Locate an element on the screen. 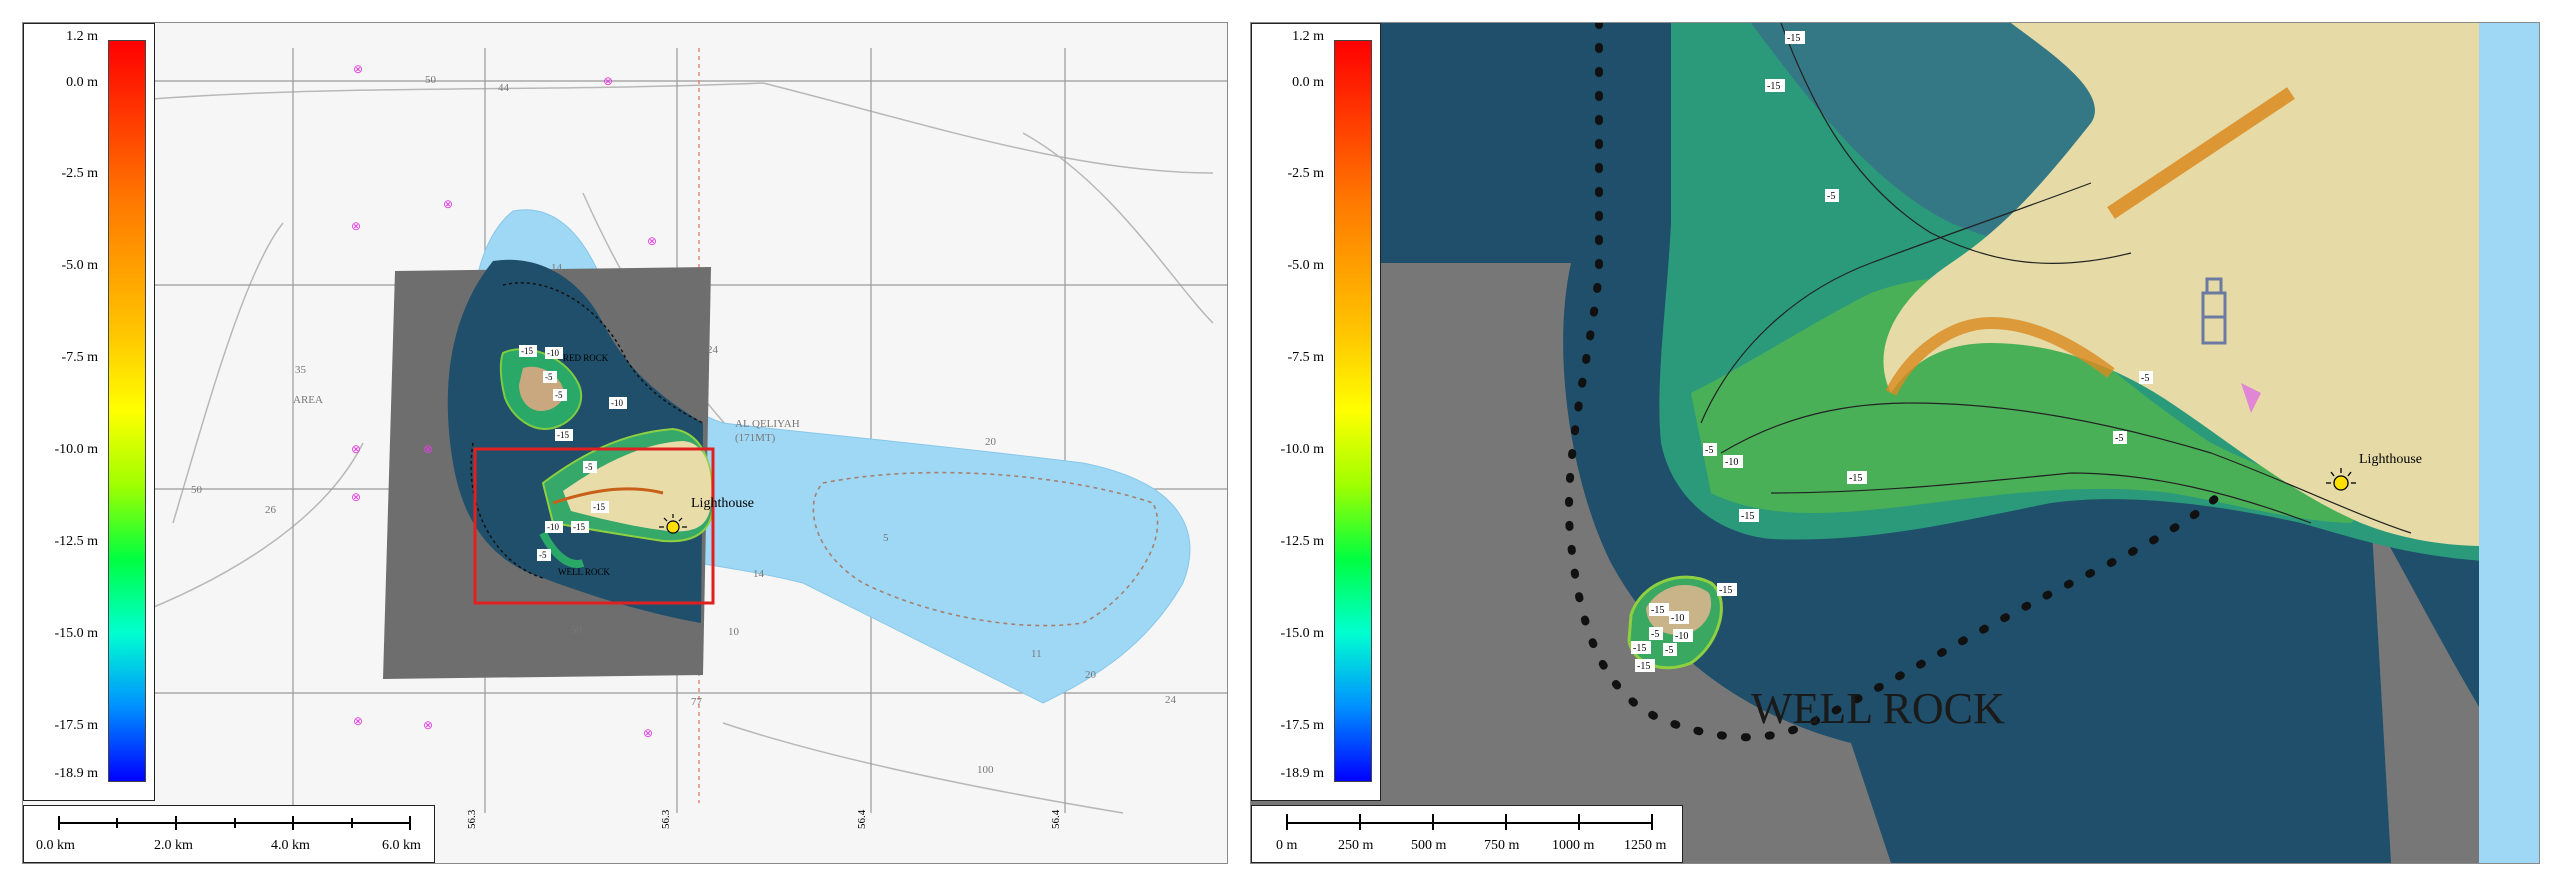 The width and height of the screenshot is (2560, 885). sounding: 10 is located at coordinates (734, 632).